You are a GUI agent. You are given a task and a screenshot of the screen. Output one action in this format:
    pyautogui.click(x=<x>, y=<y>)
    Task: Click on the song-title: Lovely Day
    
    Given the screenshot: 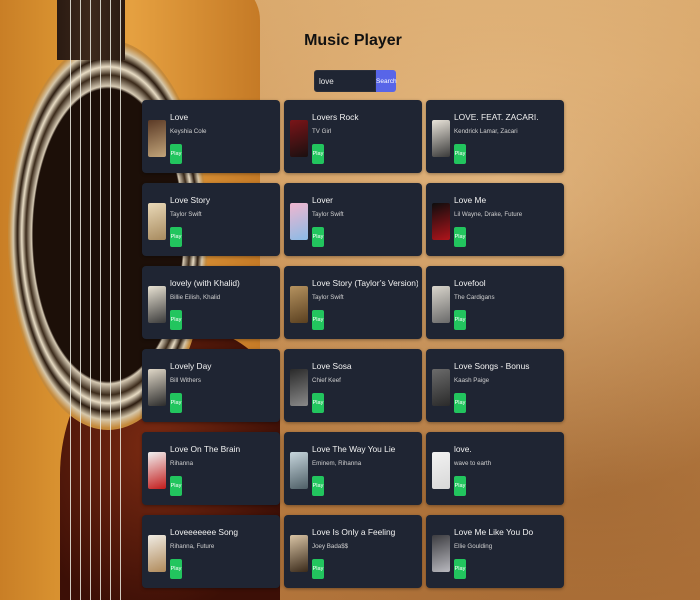 What is the action you would take?
    pyautogui.click(x=191, y=366)
    